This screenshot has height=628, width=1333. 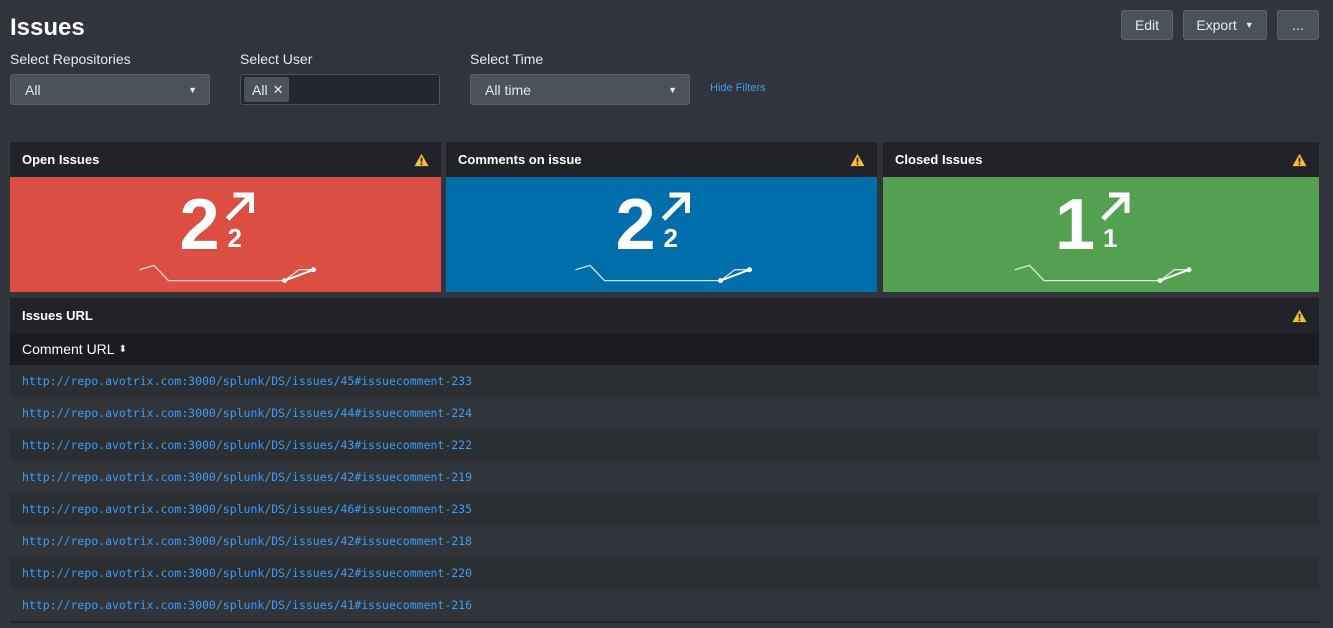 What do you see at coordinates (1101, 159) in the screenshot?
I see `panel-header: Closed Issues` at bounding box center [1101, 159].